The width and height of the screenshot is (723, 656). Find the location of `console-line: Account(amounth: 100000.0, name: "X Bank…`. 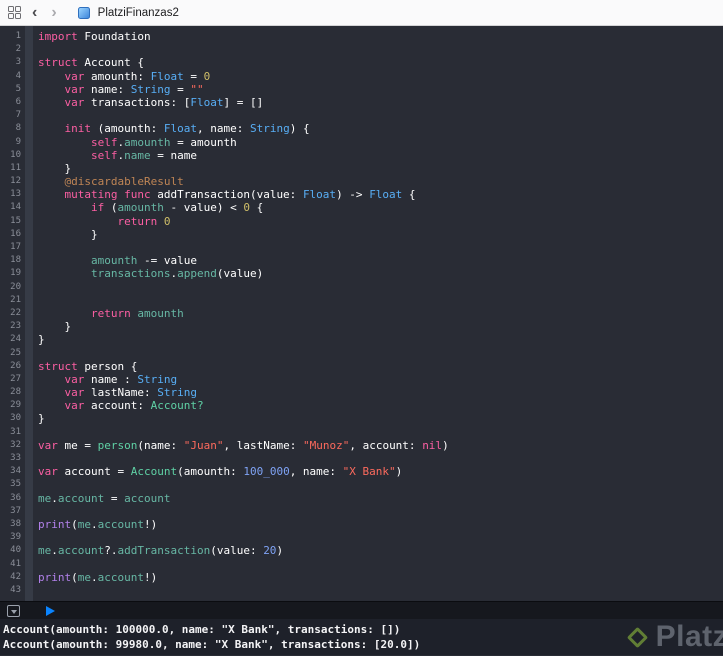

console-line: Account(amounth: 100000.0, name: "X Bank… is located at coordinates (202, 629).